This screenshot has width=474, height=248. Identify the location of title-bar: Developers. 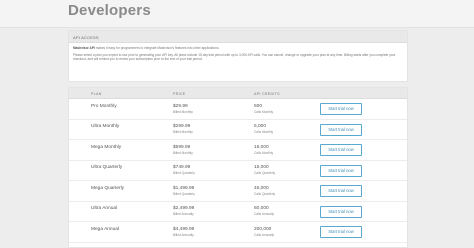
(237, 14).